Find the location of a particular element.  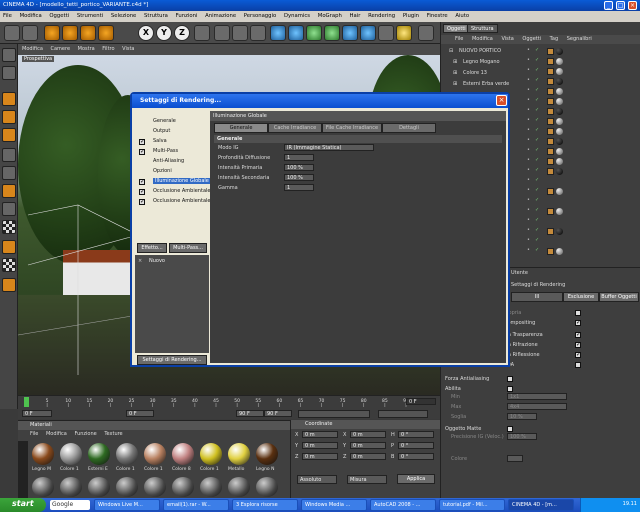

spline-icon is located at coordinates (314, 33).